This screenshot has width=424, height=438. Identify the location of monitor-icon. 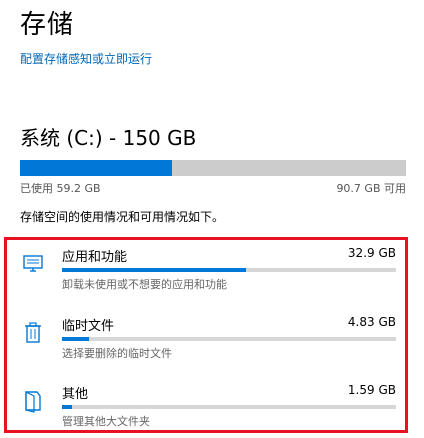
(33, 263).